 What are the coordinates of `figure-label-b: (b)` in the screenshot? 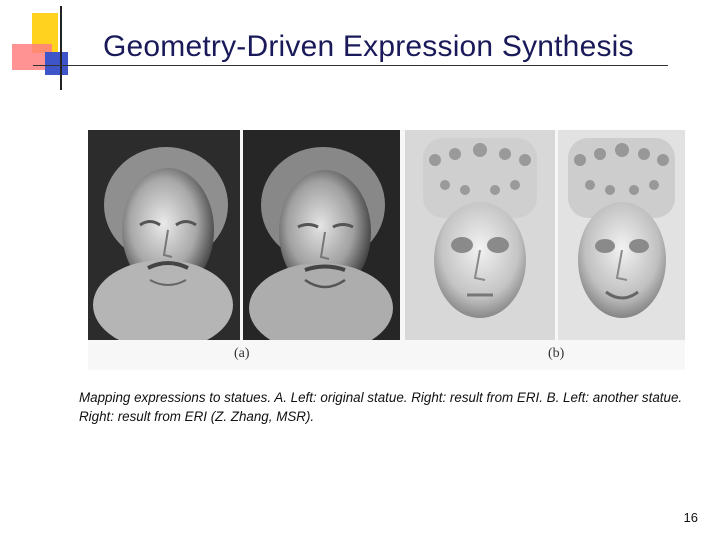 It's located at (556, 353).